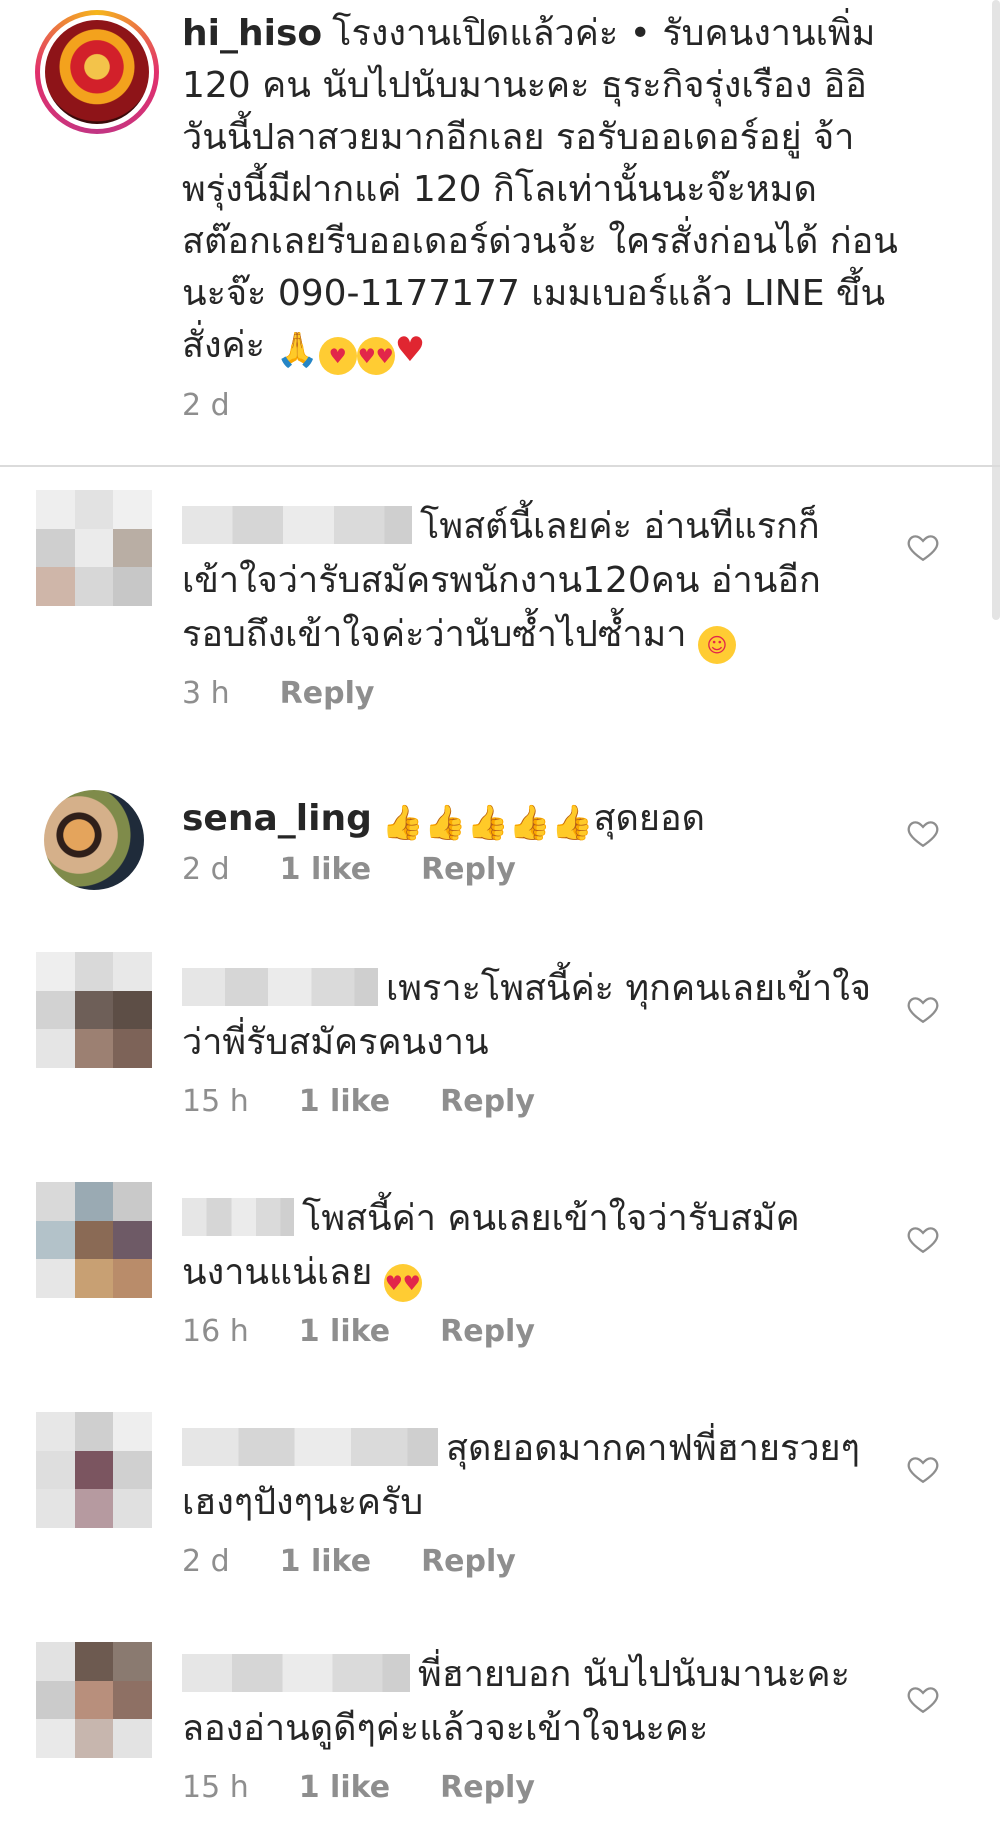 The image size is (1000, 1838). What do you see at coordinates (410, 350) in the screenshot?
I see `red-heart-icon: ♥` at bounding box center [410, 350].